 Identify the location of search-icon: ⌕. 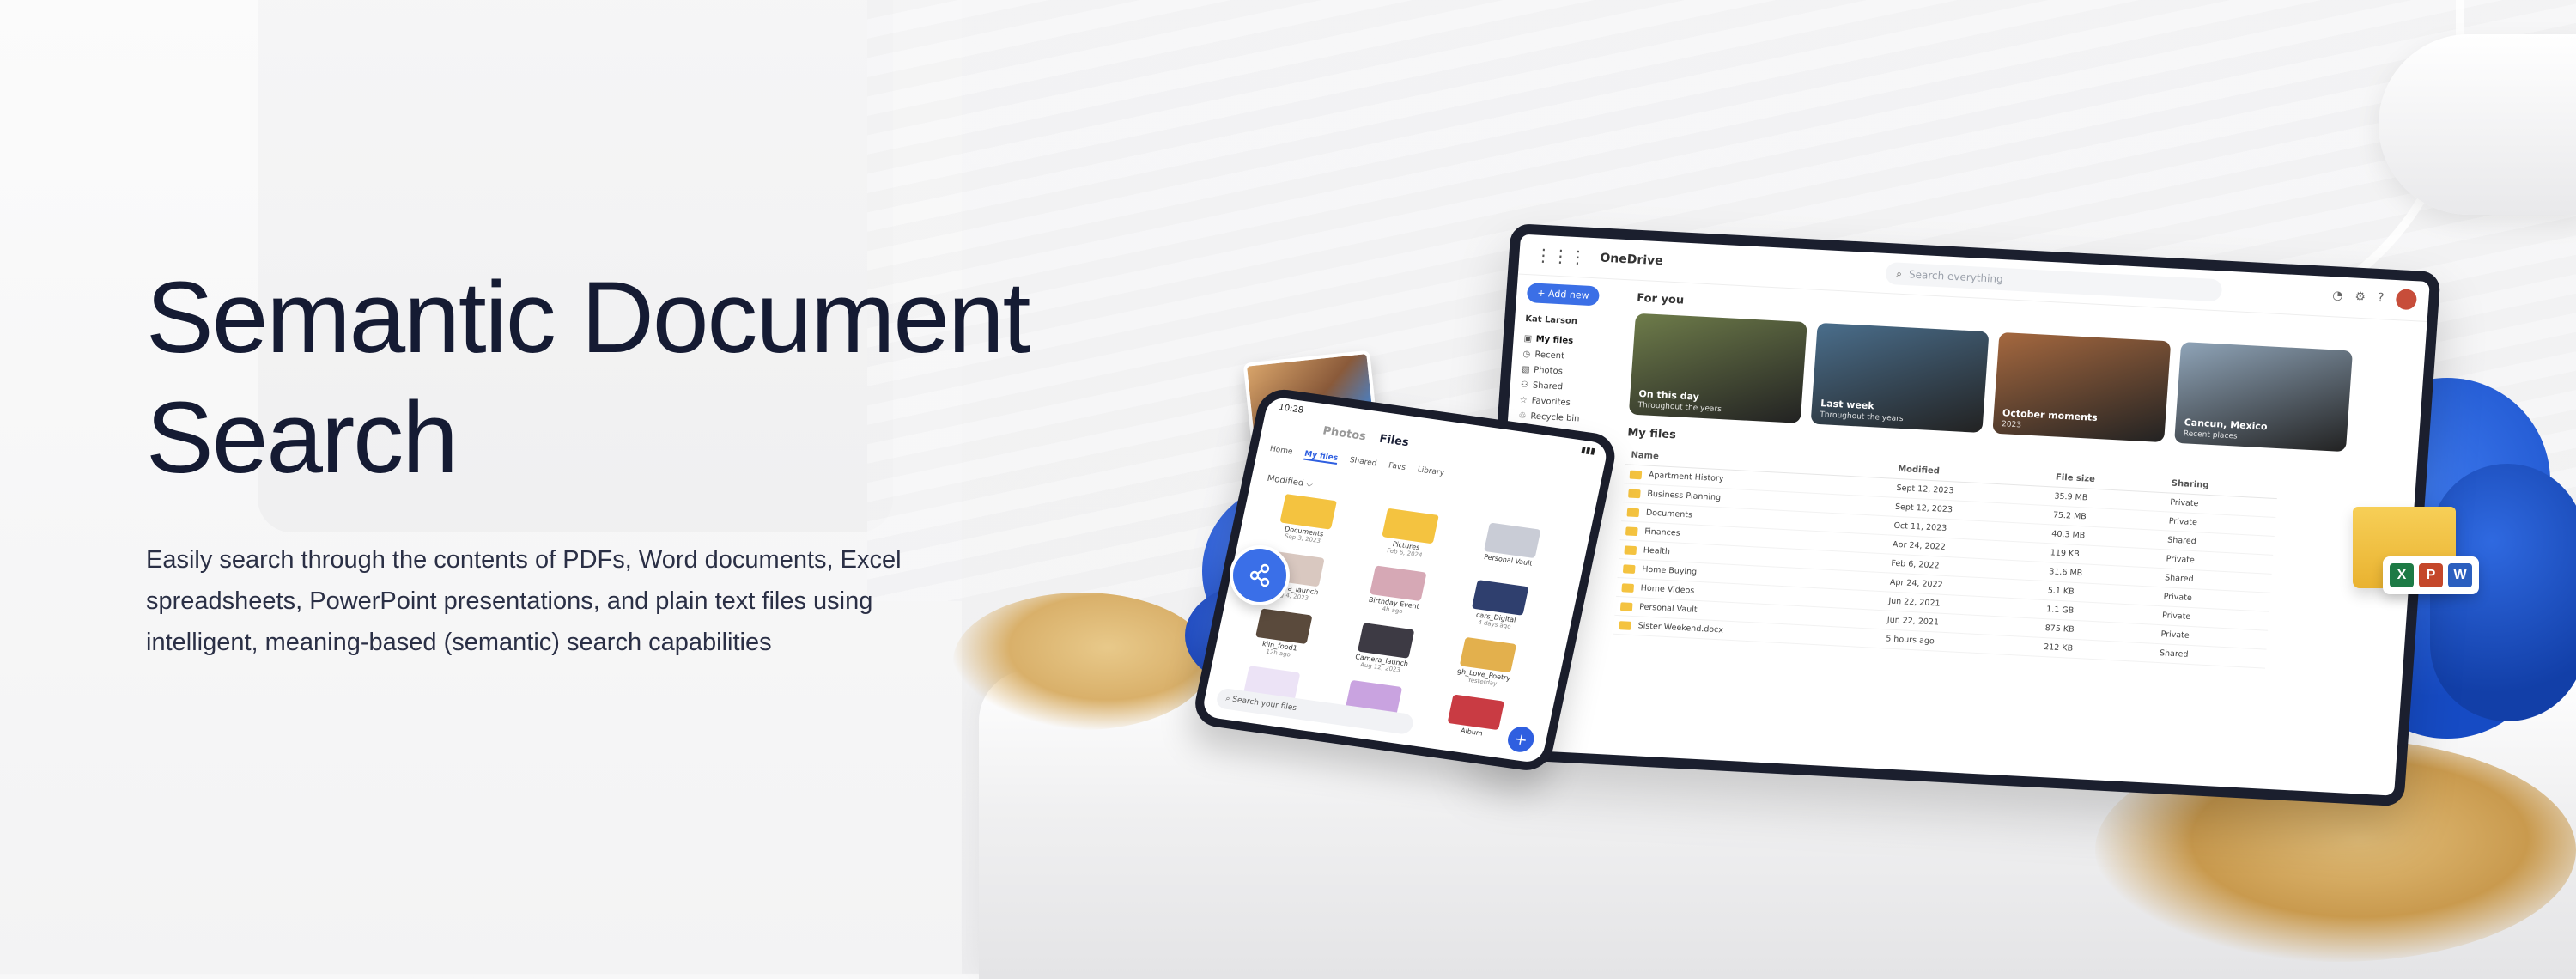
(1899, 273).